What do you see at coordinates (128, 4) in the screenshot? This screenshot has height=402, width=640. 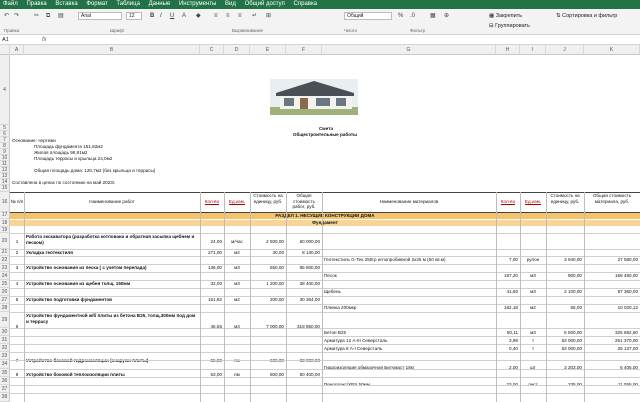 I see `menu-table: Таблица` at bounding box center [128, 4].